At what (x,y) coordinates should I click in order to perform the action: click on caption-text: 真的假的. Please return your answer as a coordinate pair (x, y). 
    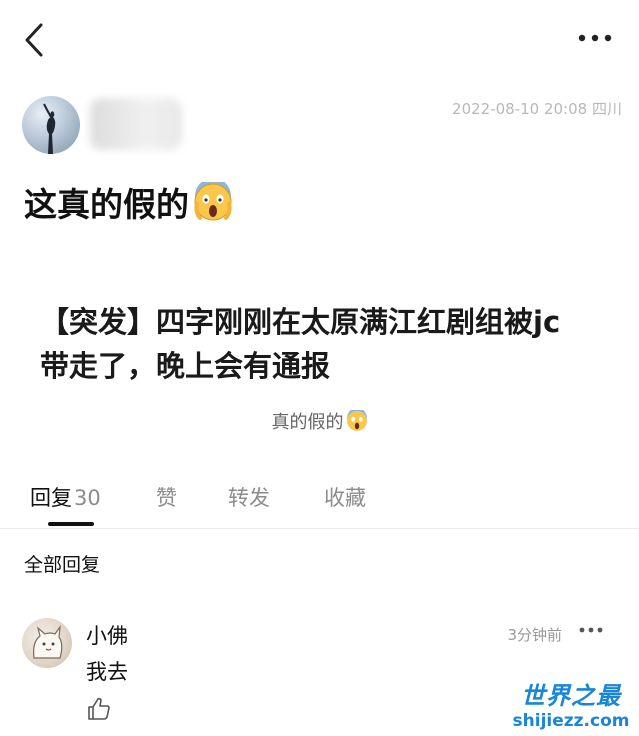
    Looking at the image, I should click on (307, 422).